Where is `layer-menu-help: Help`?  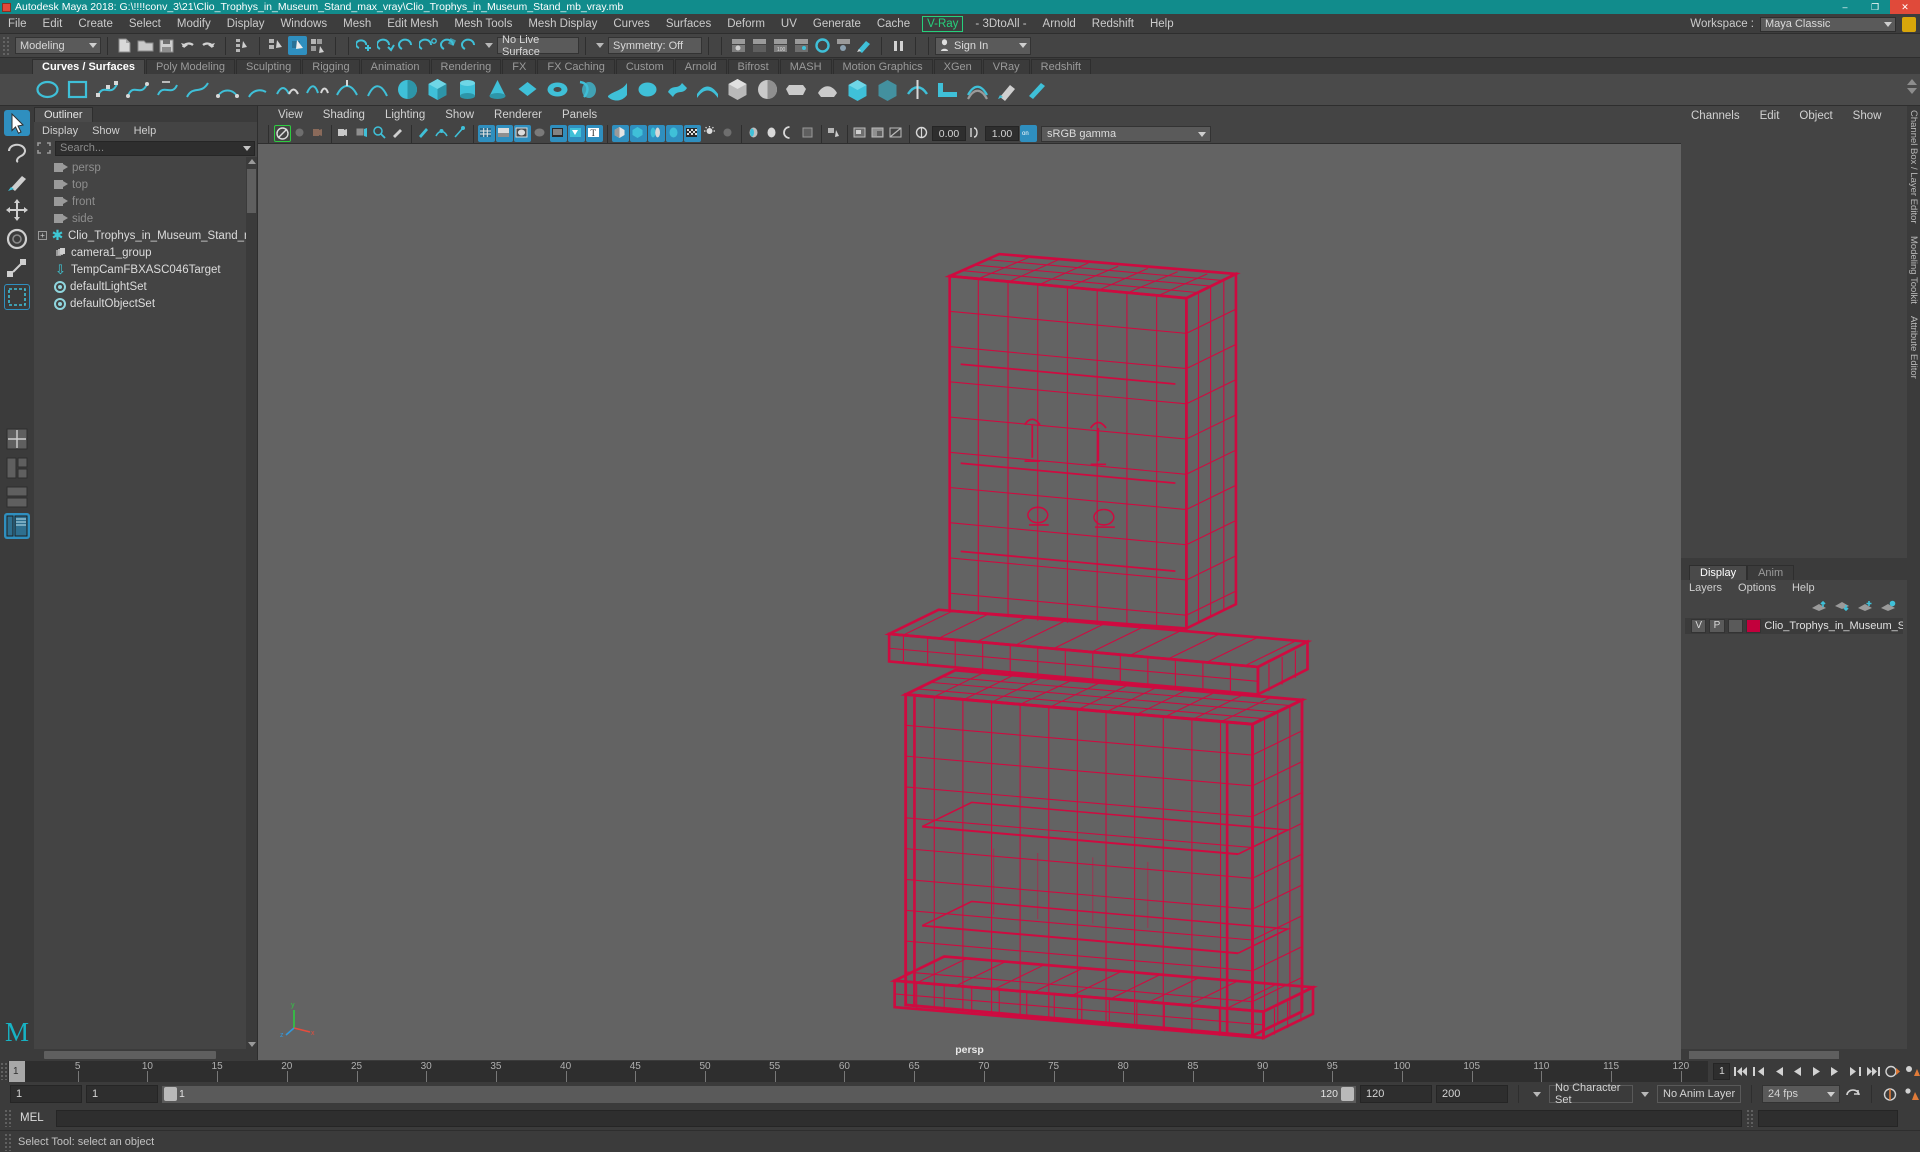 layer-menu-help: Help is located at coordinates (1803, 588).